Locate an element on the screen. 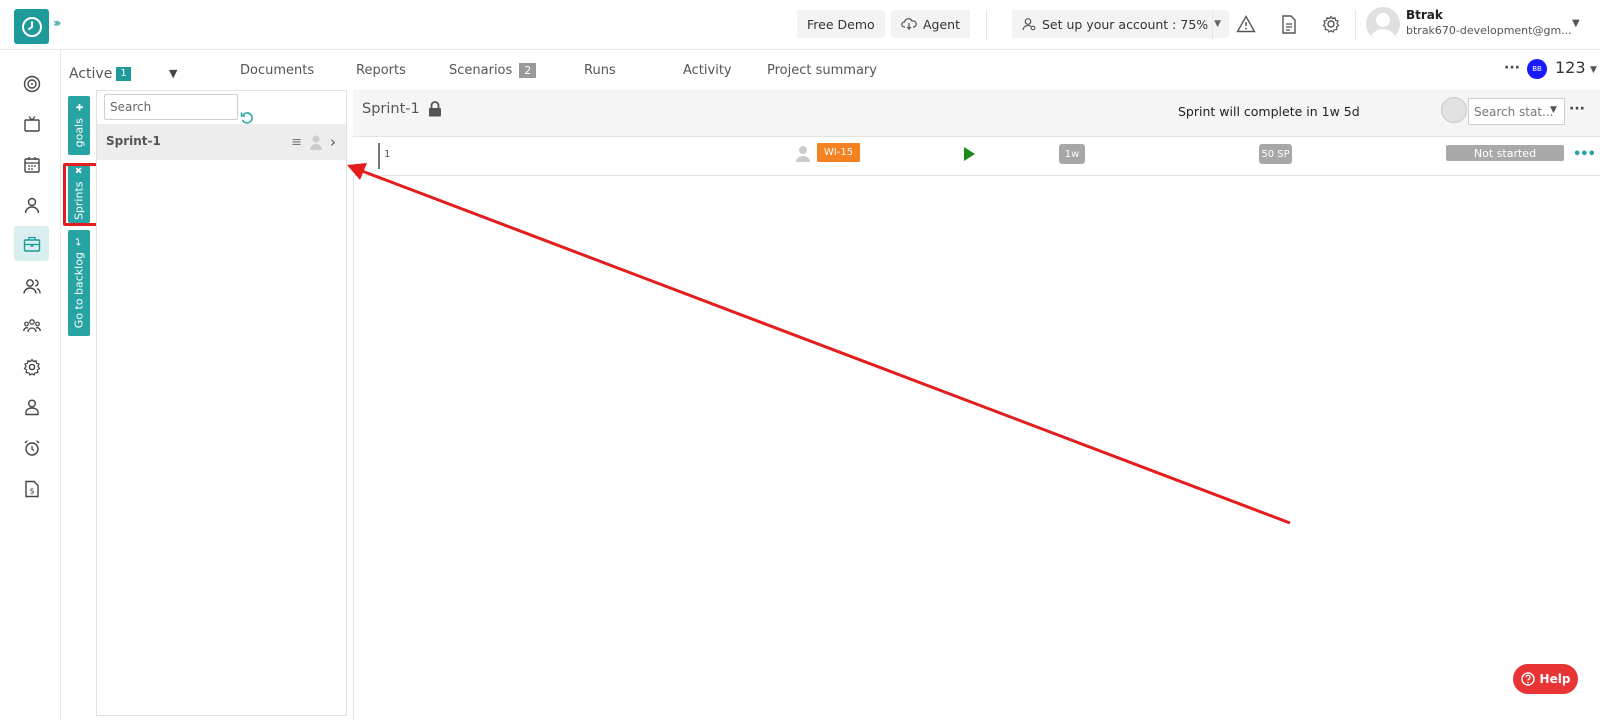 The height and width of the screenshot is (720, 1600). status-badge: Not started is located at coordinates (1505, 153).